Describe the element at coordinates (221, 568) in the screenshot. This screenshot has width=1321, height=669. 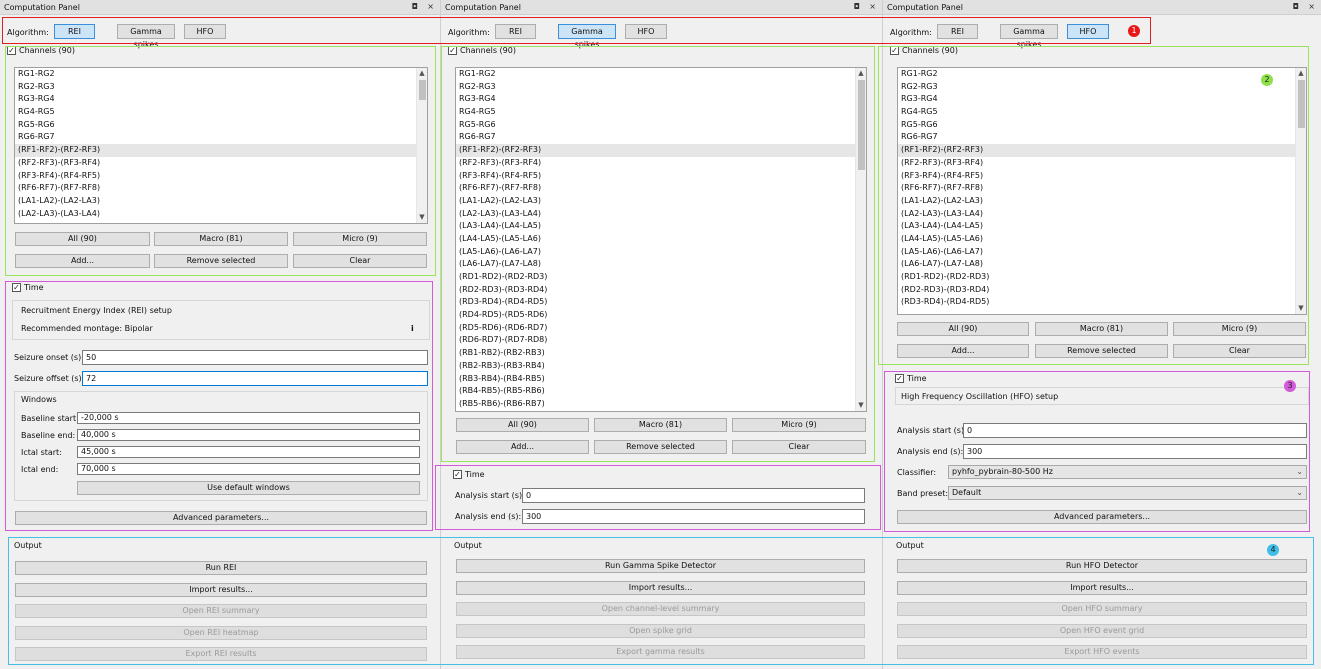
I see `output-button: Run REI` at that location.